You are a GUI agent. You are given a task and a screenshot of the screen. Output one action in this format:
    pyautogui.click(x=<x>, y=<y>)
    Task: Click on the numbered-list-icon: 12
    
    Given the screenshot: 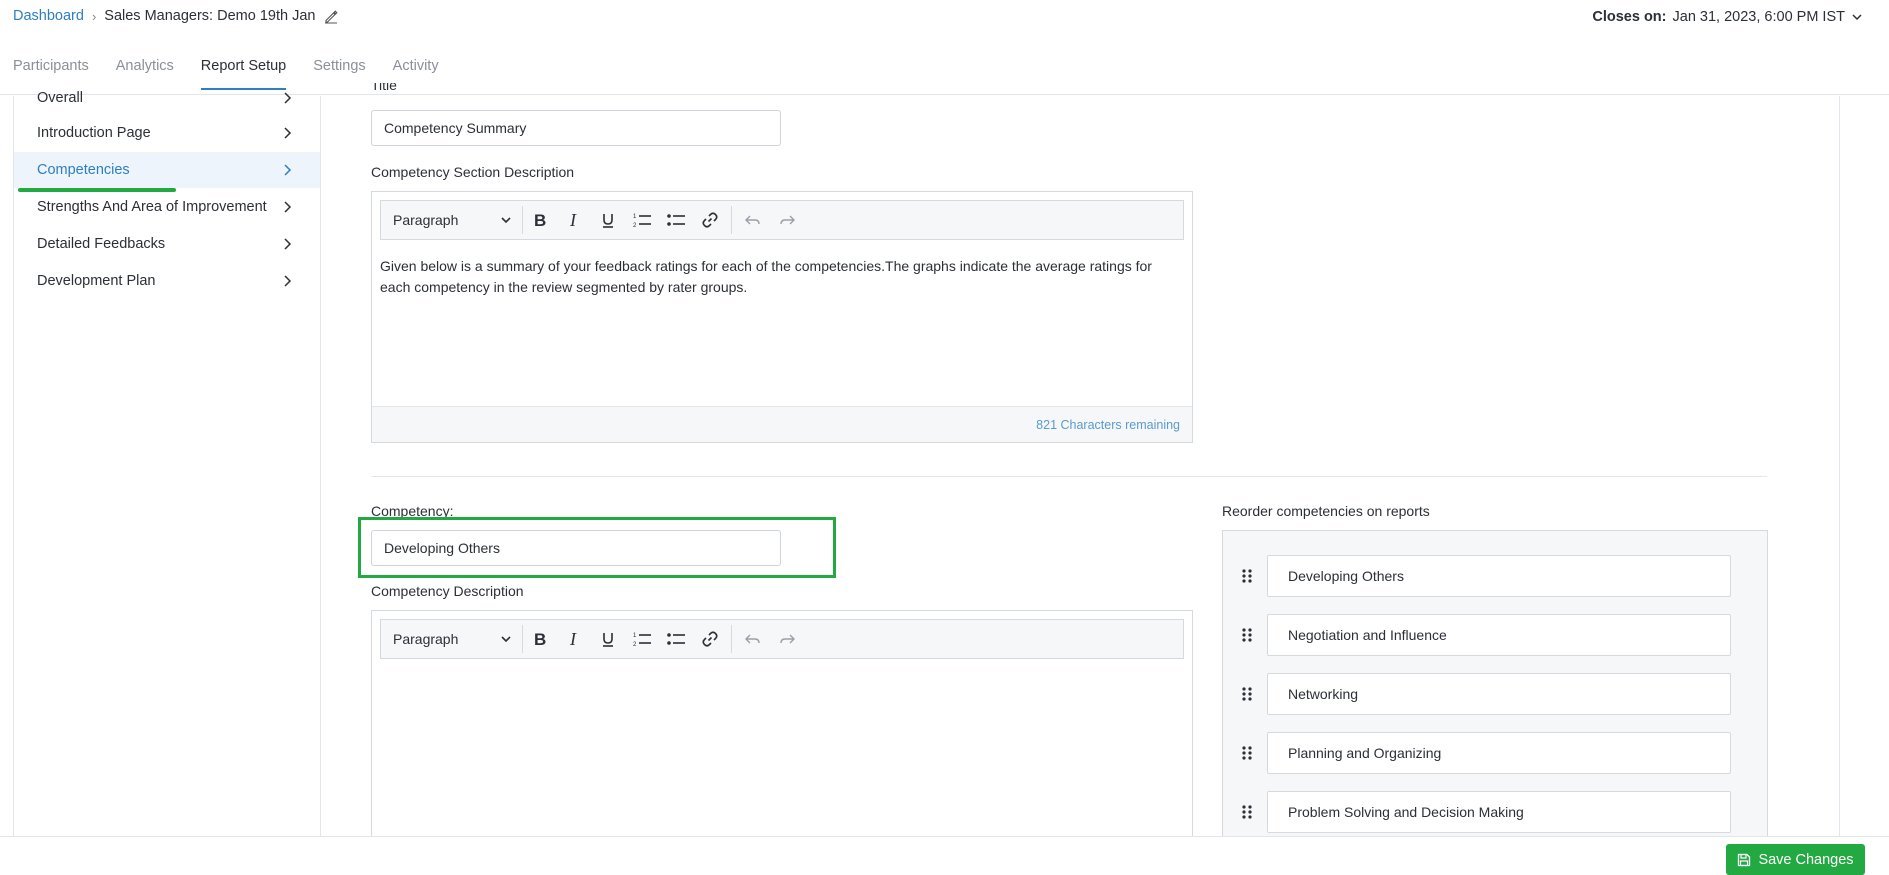 What is the action you would take?
    pyautogui.click(x=642, y=640)
    